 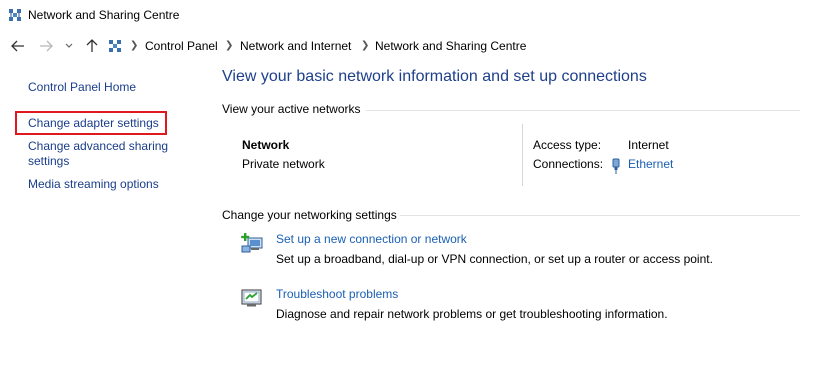 I want to click on control-panel-icon, so click(x=115, y=46).